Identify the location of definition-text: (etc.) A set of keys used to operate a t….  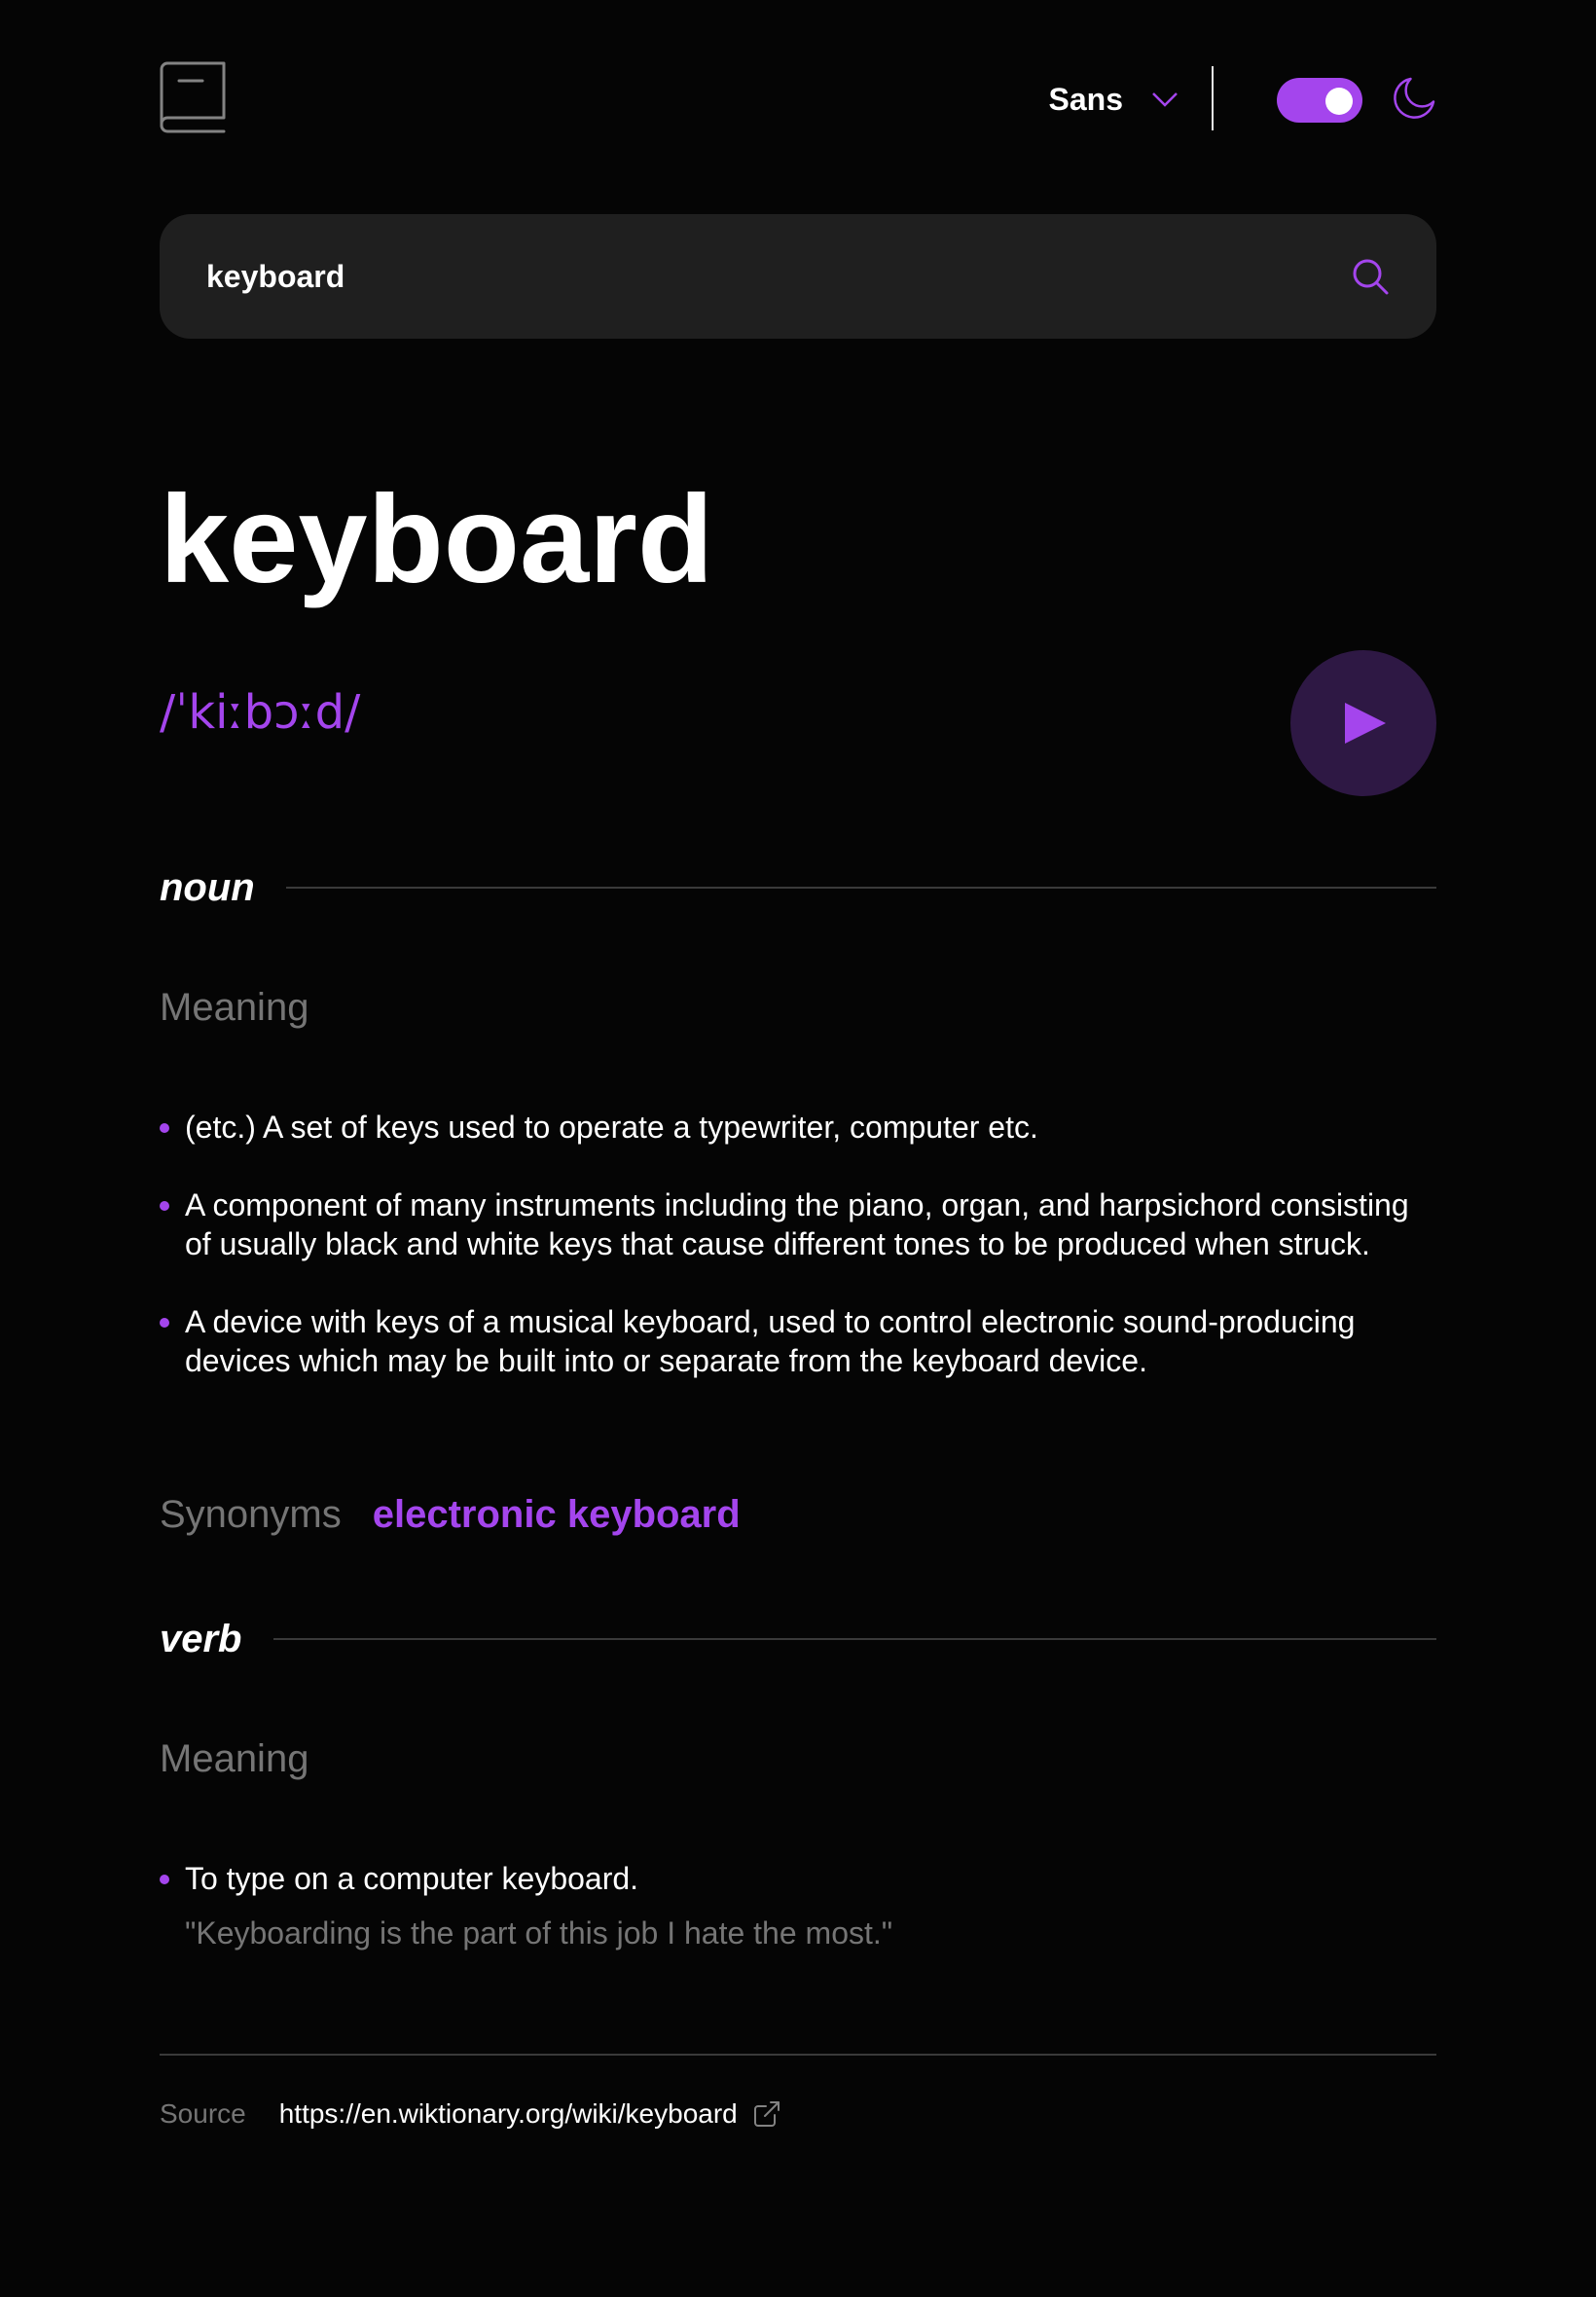
(611, 1127).